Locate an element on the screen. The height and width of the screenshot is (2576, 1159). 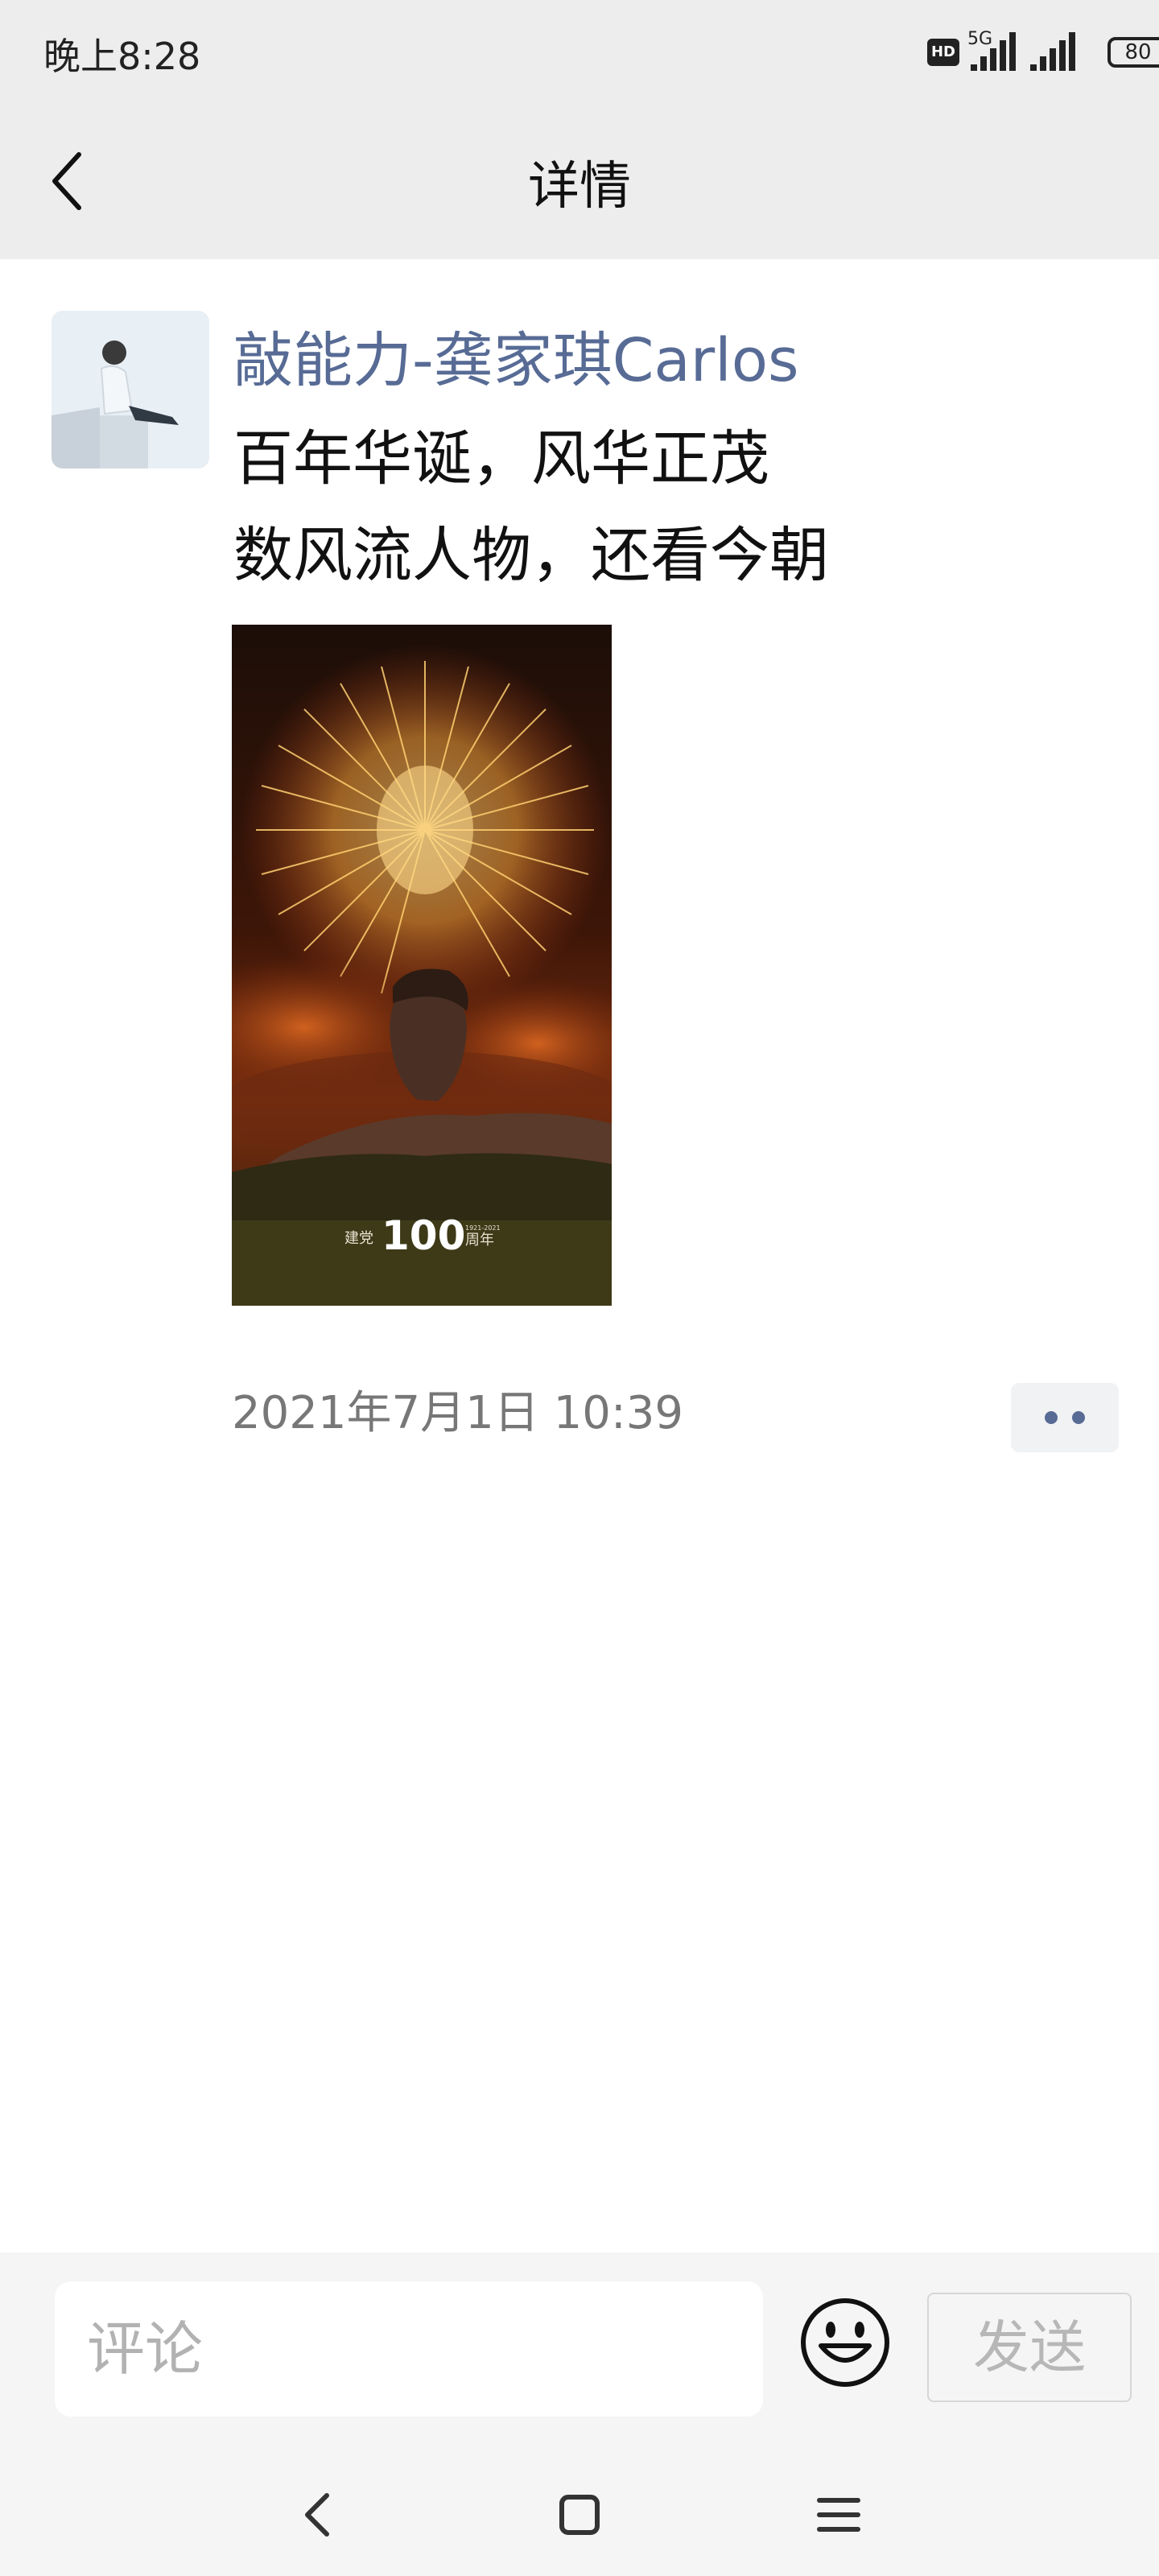
poster-caption-number: 100 is located at coordinates (423, 1235).